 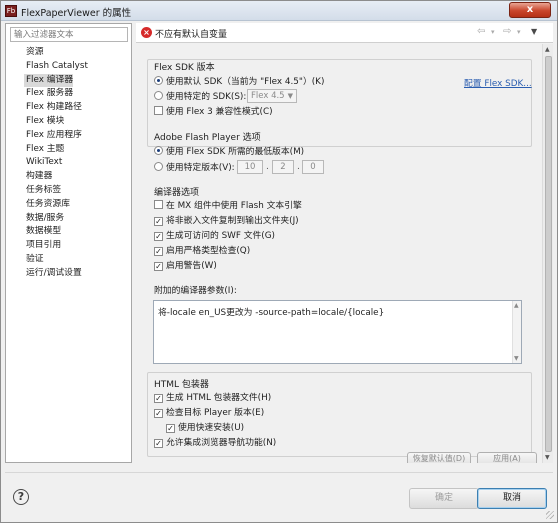 I want to click on sdk-select: Flex 4.5 ▼, so click(x=272, y=96).